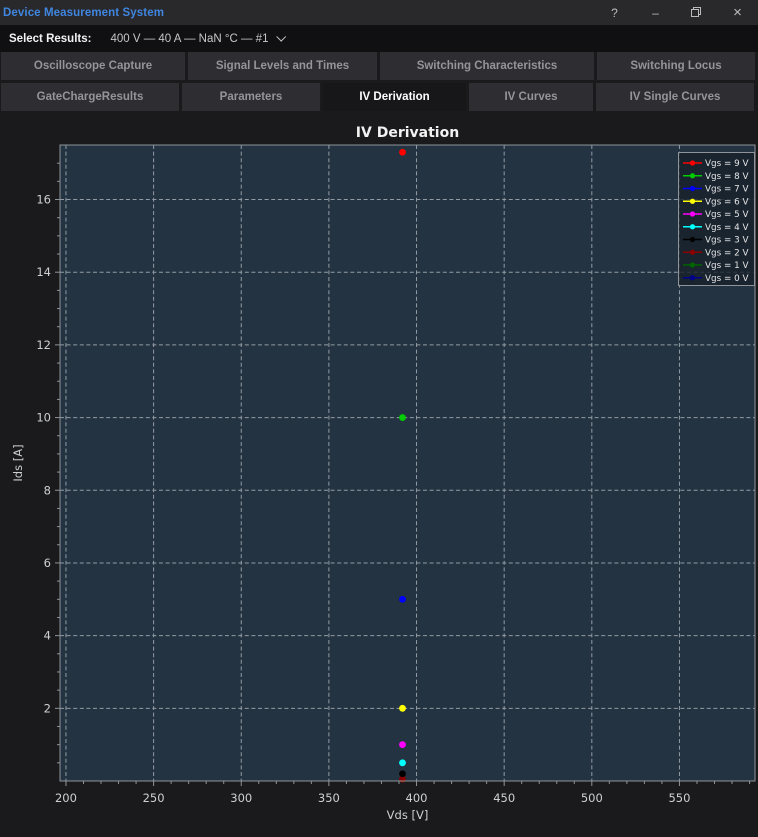 Image resolution: width=758 pixels, height=837 pixels. I want to click on svg-text: 10, so click(43, 418).